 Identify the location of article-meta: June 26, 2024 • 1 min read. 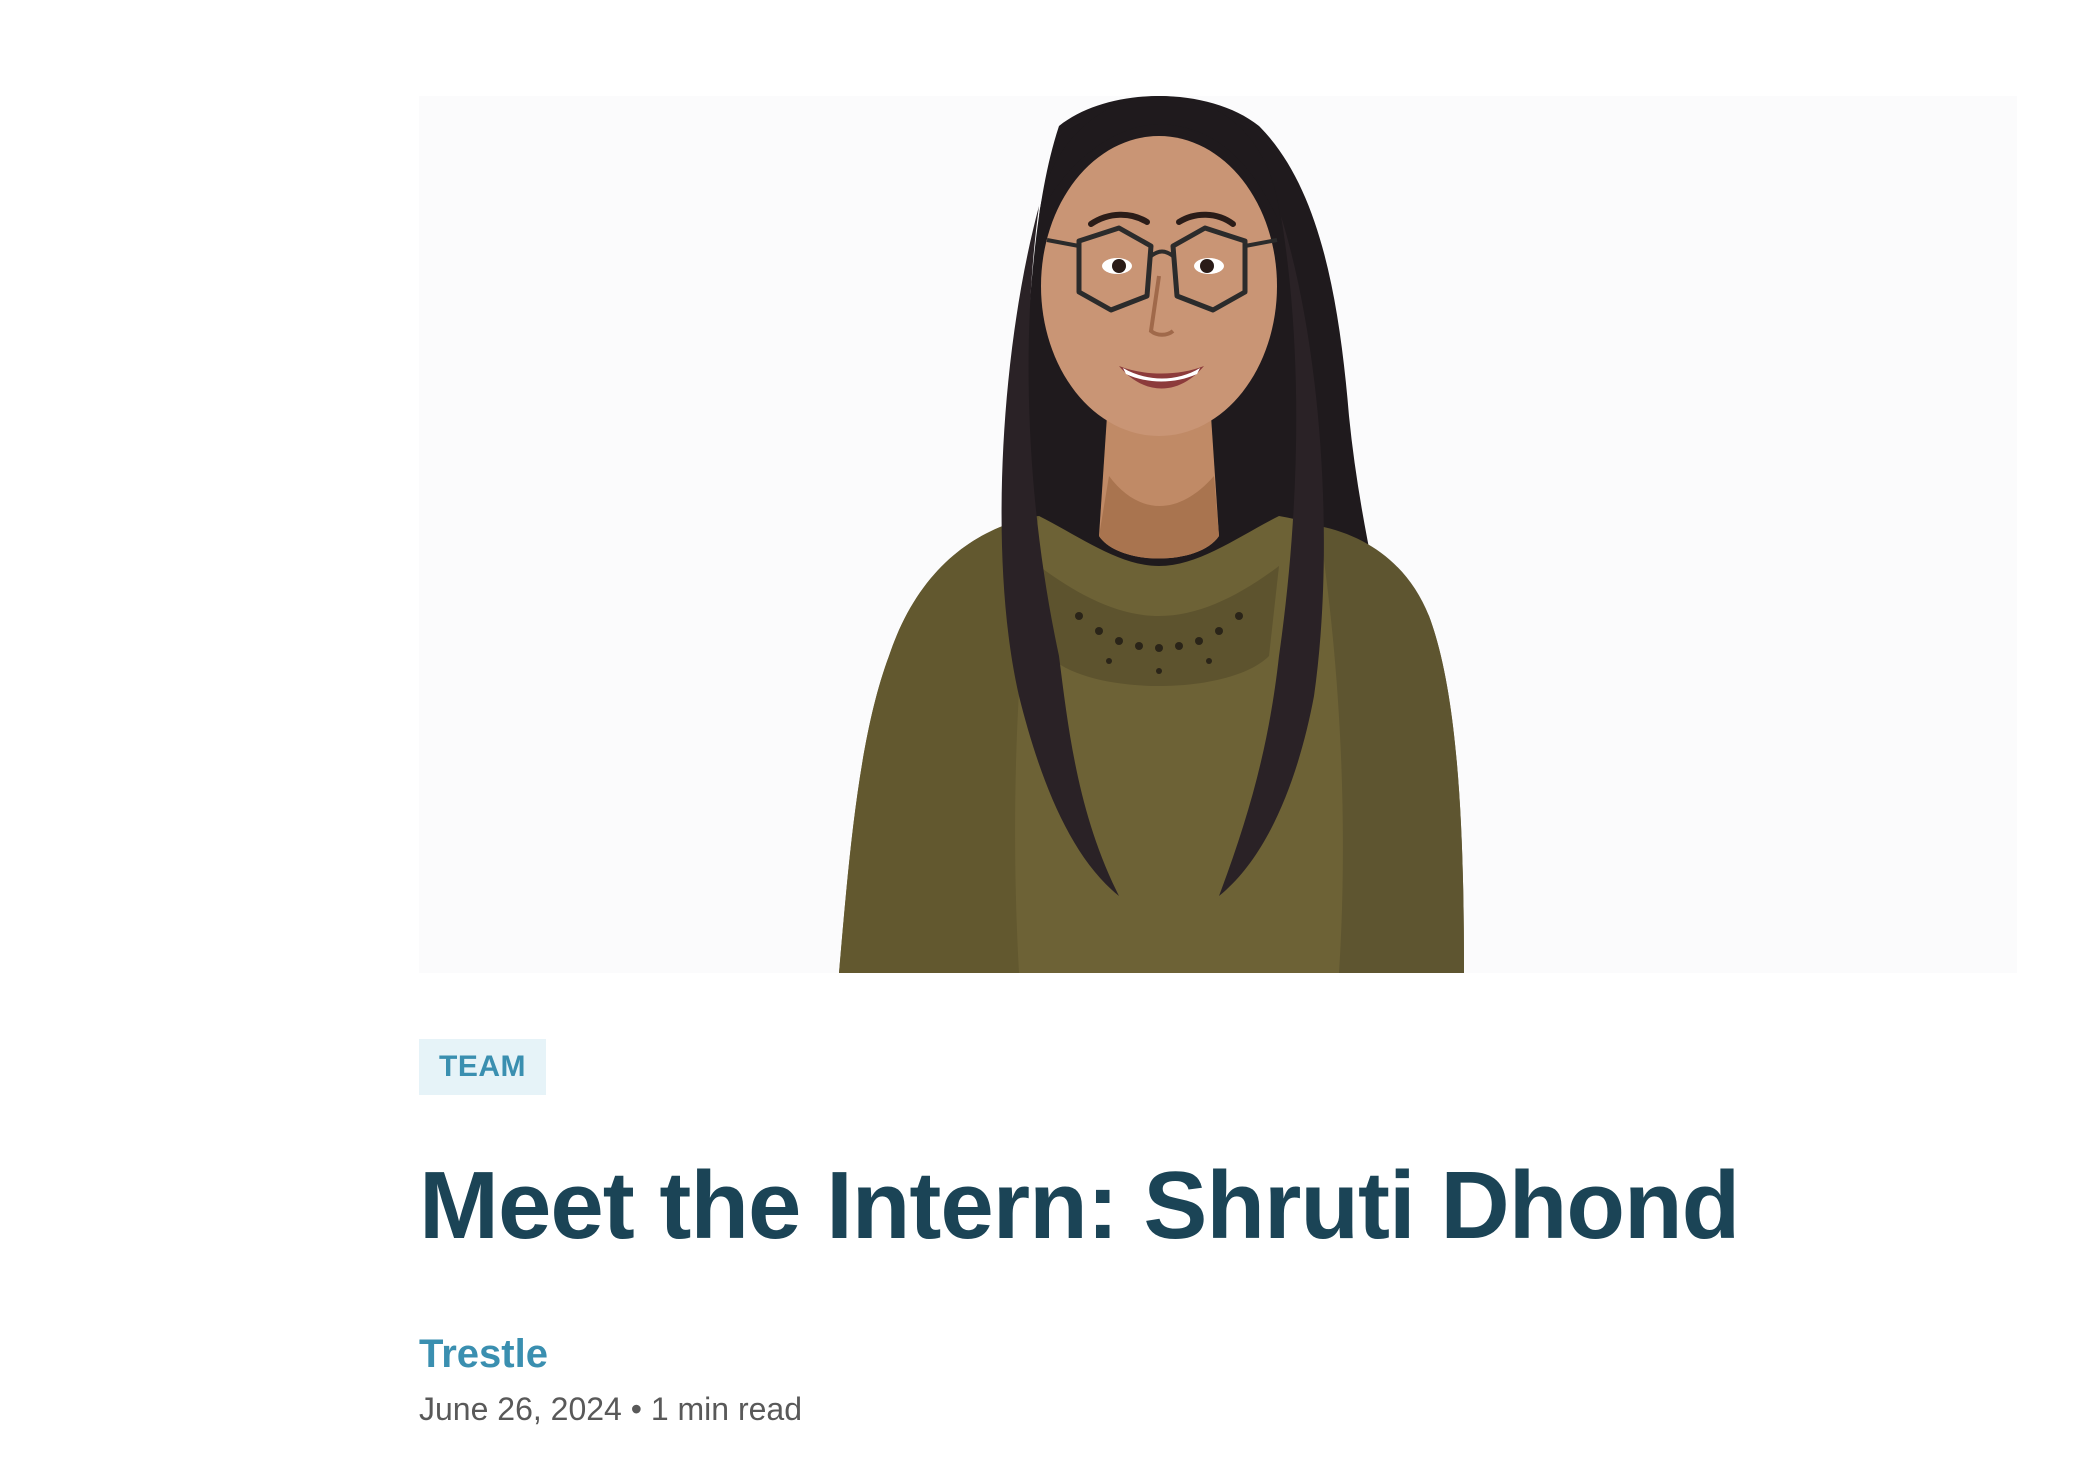
(610, 1409).